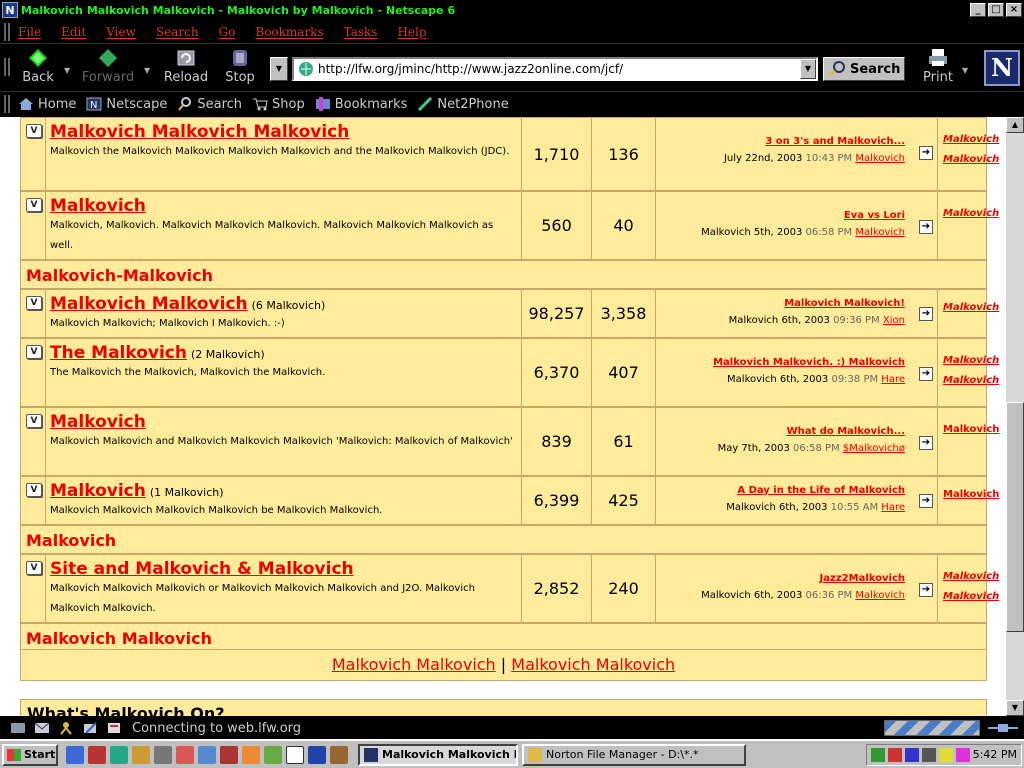  Describe the element at coordinates (278, 104) in the screenshot. I see `shop-button: Shop` at that location.